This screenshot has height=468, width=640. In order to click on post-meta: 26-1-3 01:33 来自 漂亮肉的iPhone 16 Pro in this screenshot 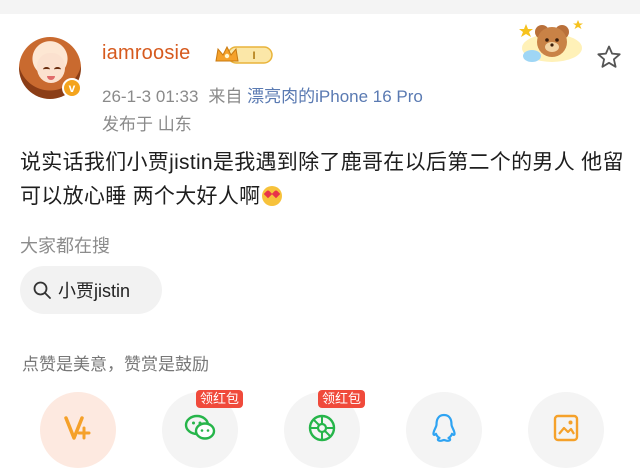, I will do `click(262, 94)`.